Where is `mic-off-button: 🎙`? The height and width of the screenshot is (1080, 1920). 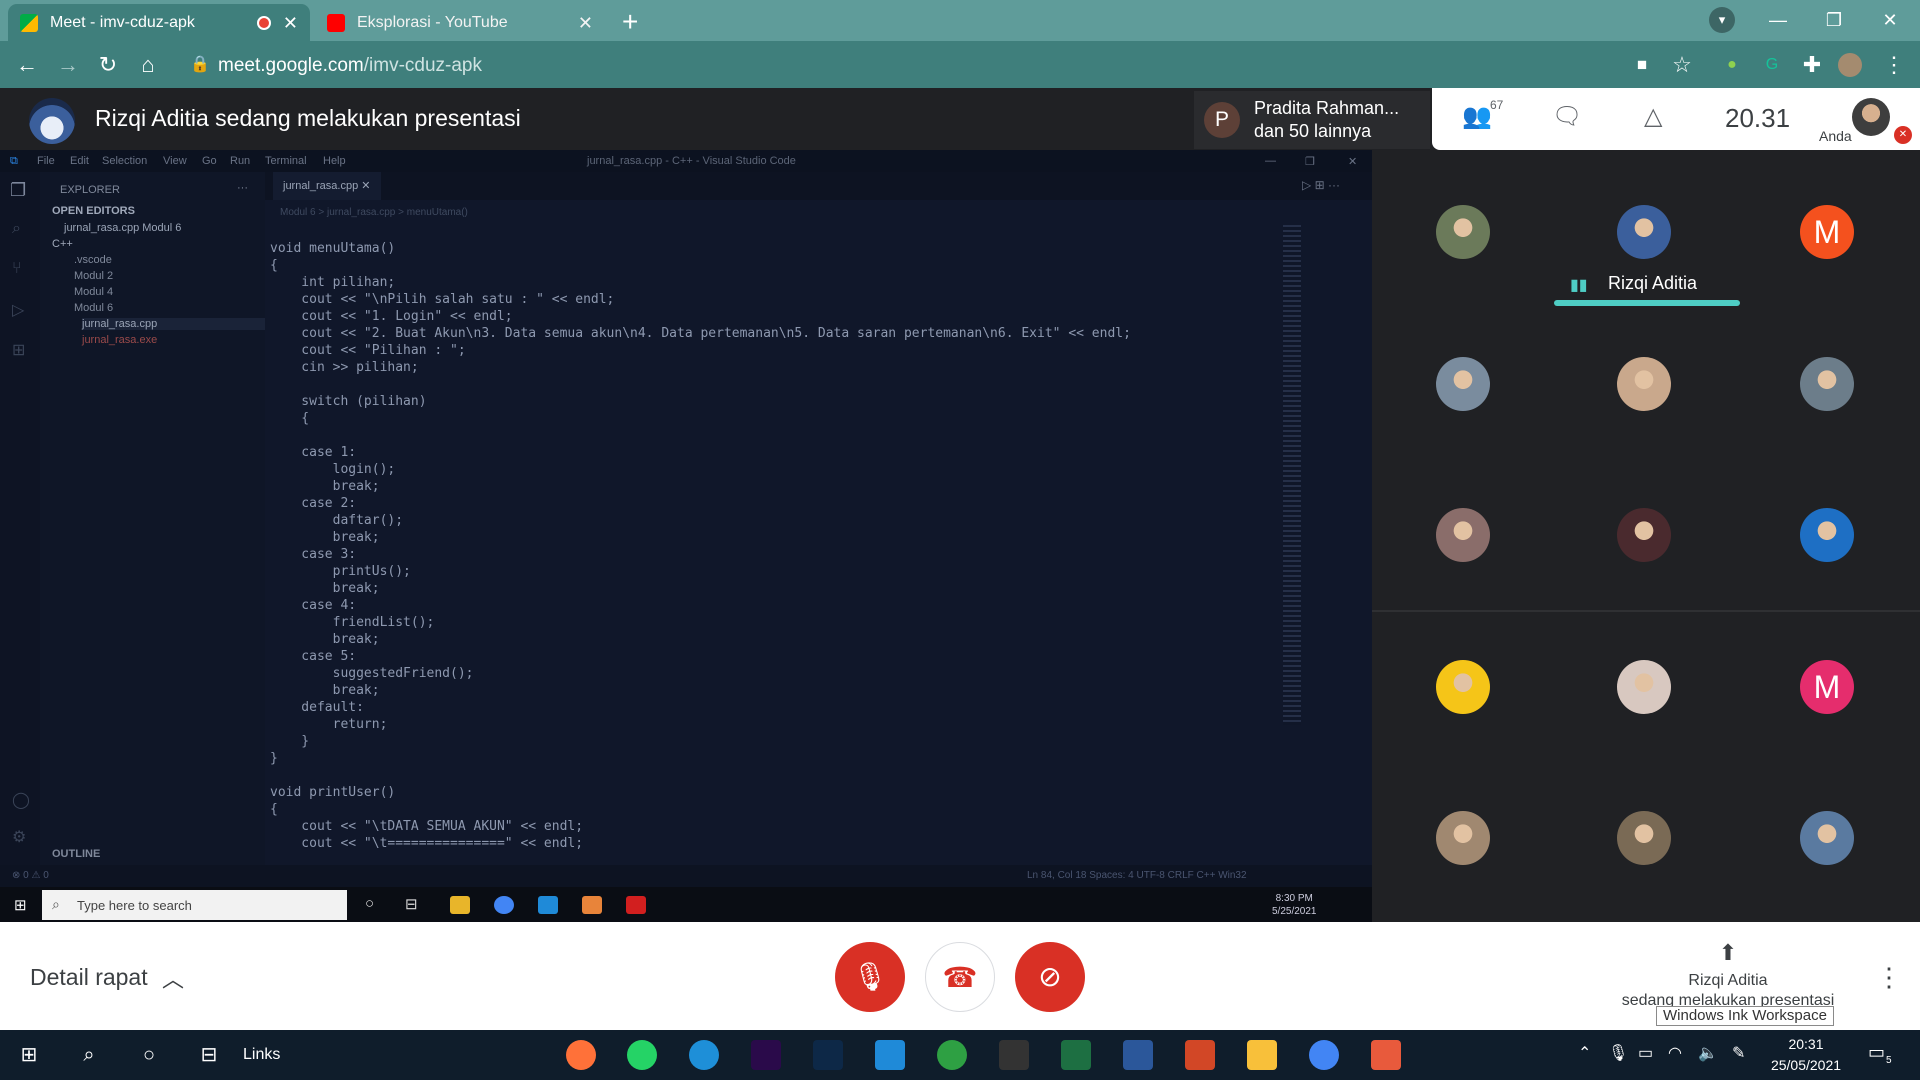
mic-off-button: 🎙 is located at coordinates (870, 977).